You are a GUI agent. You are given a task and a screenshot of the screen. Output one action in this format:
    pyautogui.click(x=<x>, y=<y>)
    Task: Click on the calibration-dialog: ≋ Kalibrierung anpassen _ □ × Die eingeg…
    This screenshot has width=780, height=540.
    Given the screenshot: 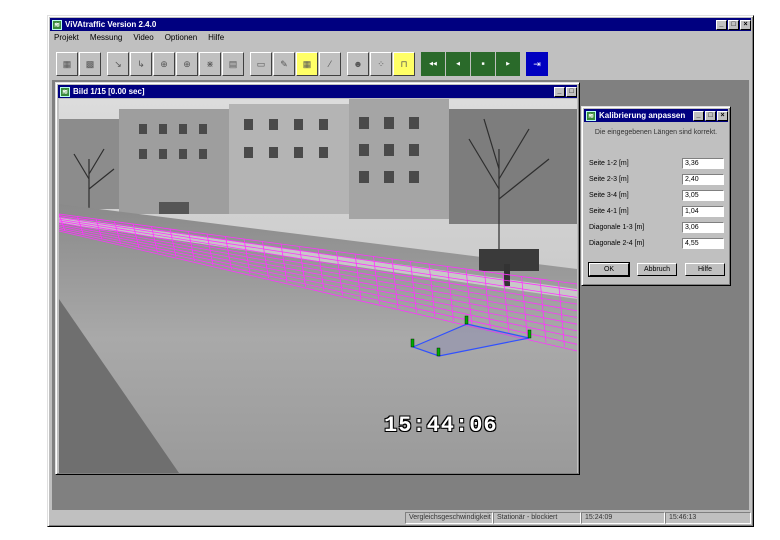 What is the action you would take?
    pyautogui.click(x=656, y=196)
    